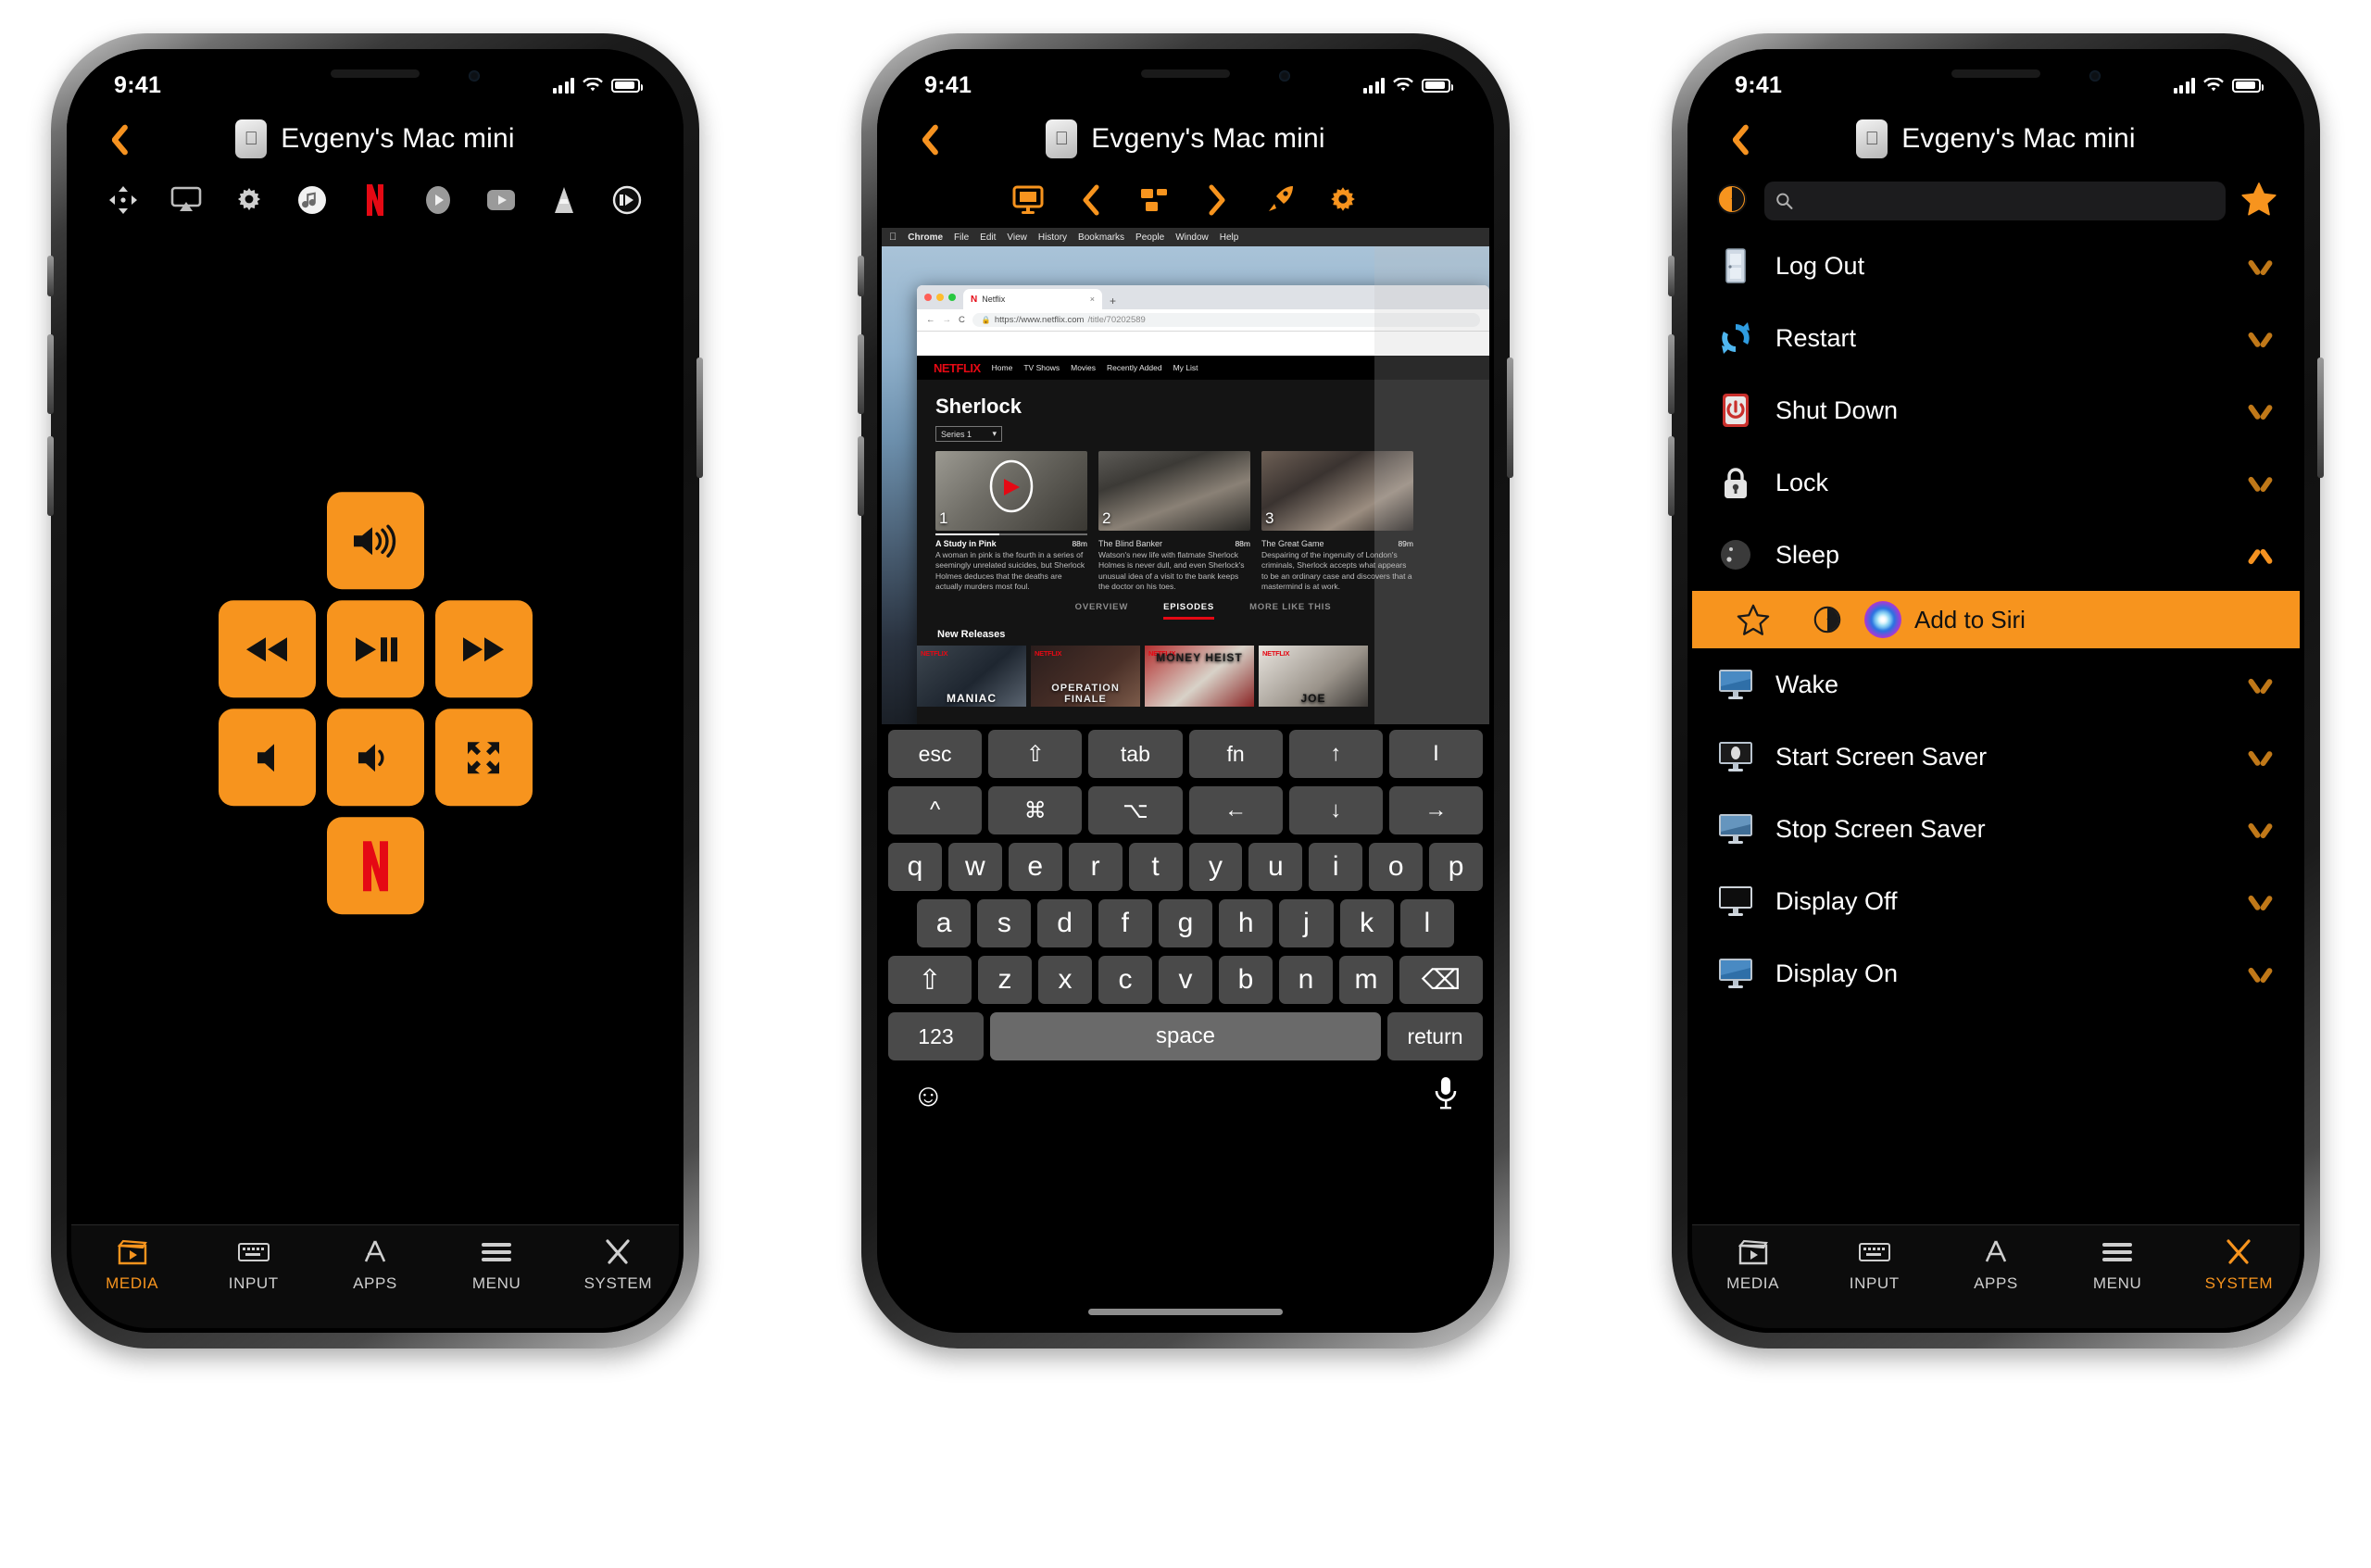 Image resolution: width=2371 pixels, height=1568 pixels. Describe the element at coordinates (1185, 923) in the screenshot. I see `key-g: g` at that location.